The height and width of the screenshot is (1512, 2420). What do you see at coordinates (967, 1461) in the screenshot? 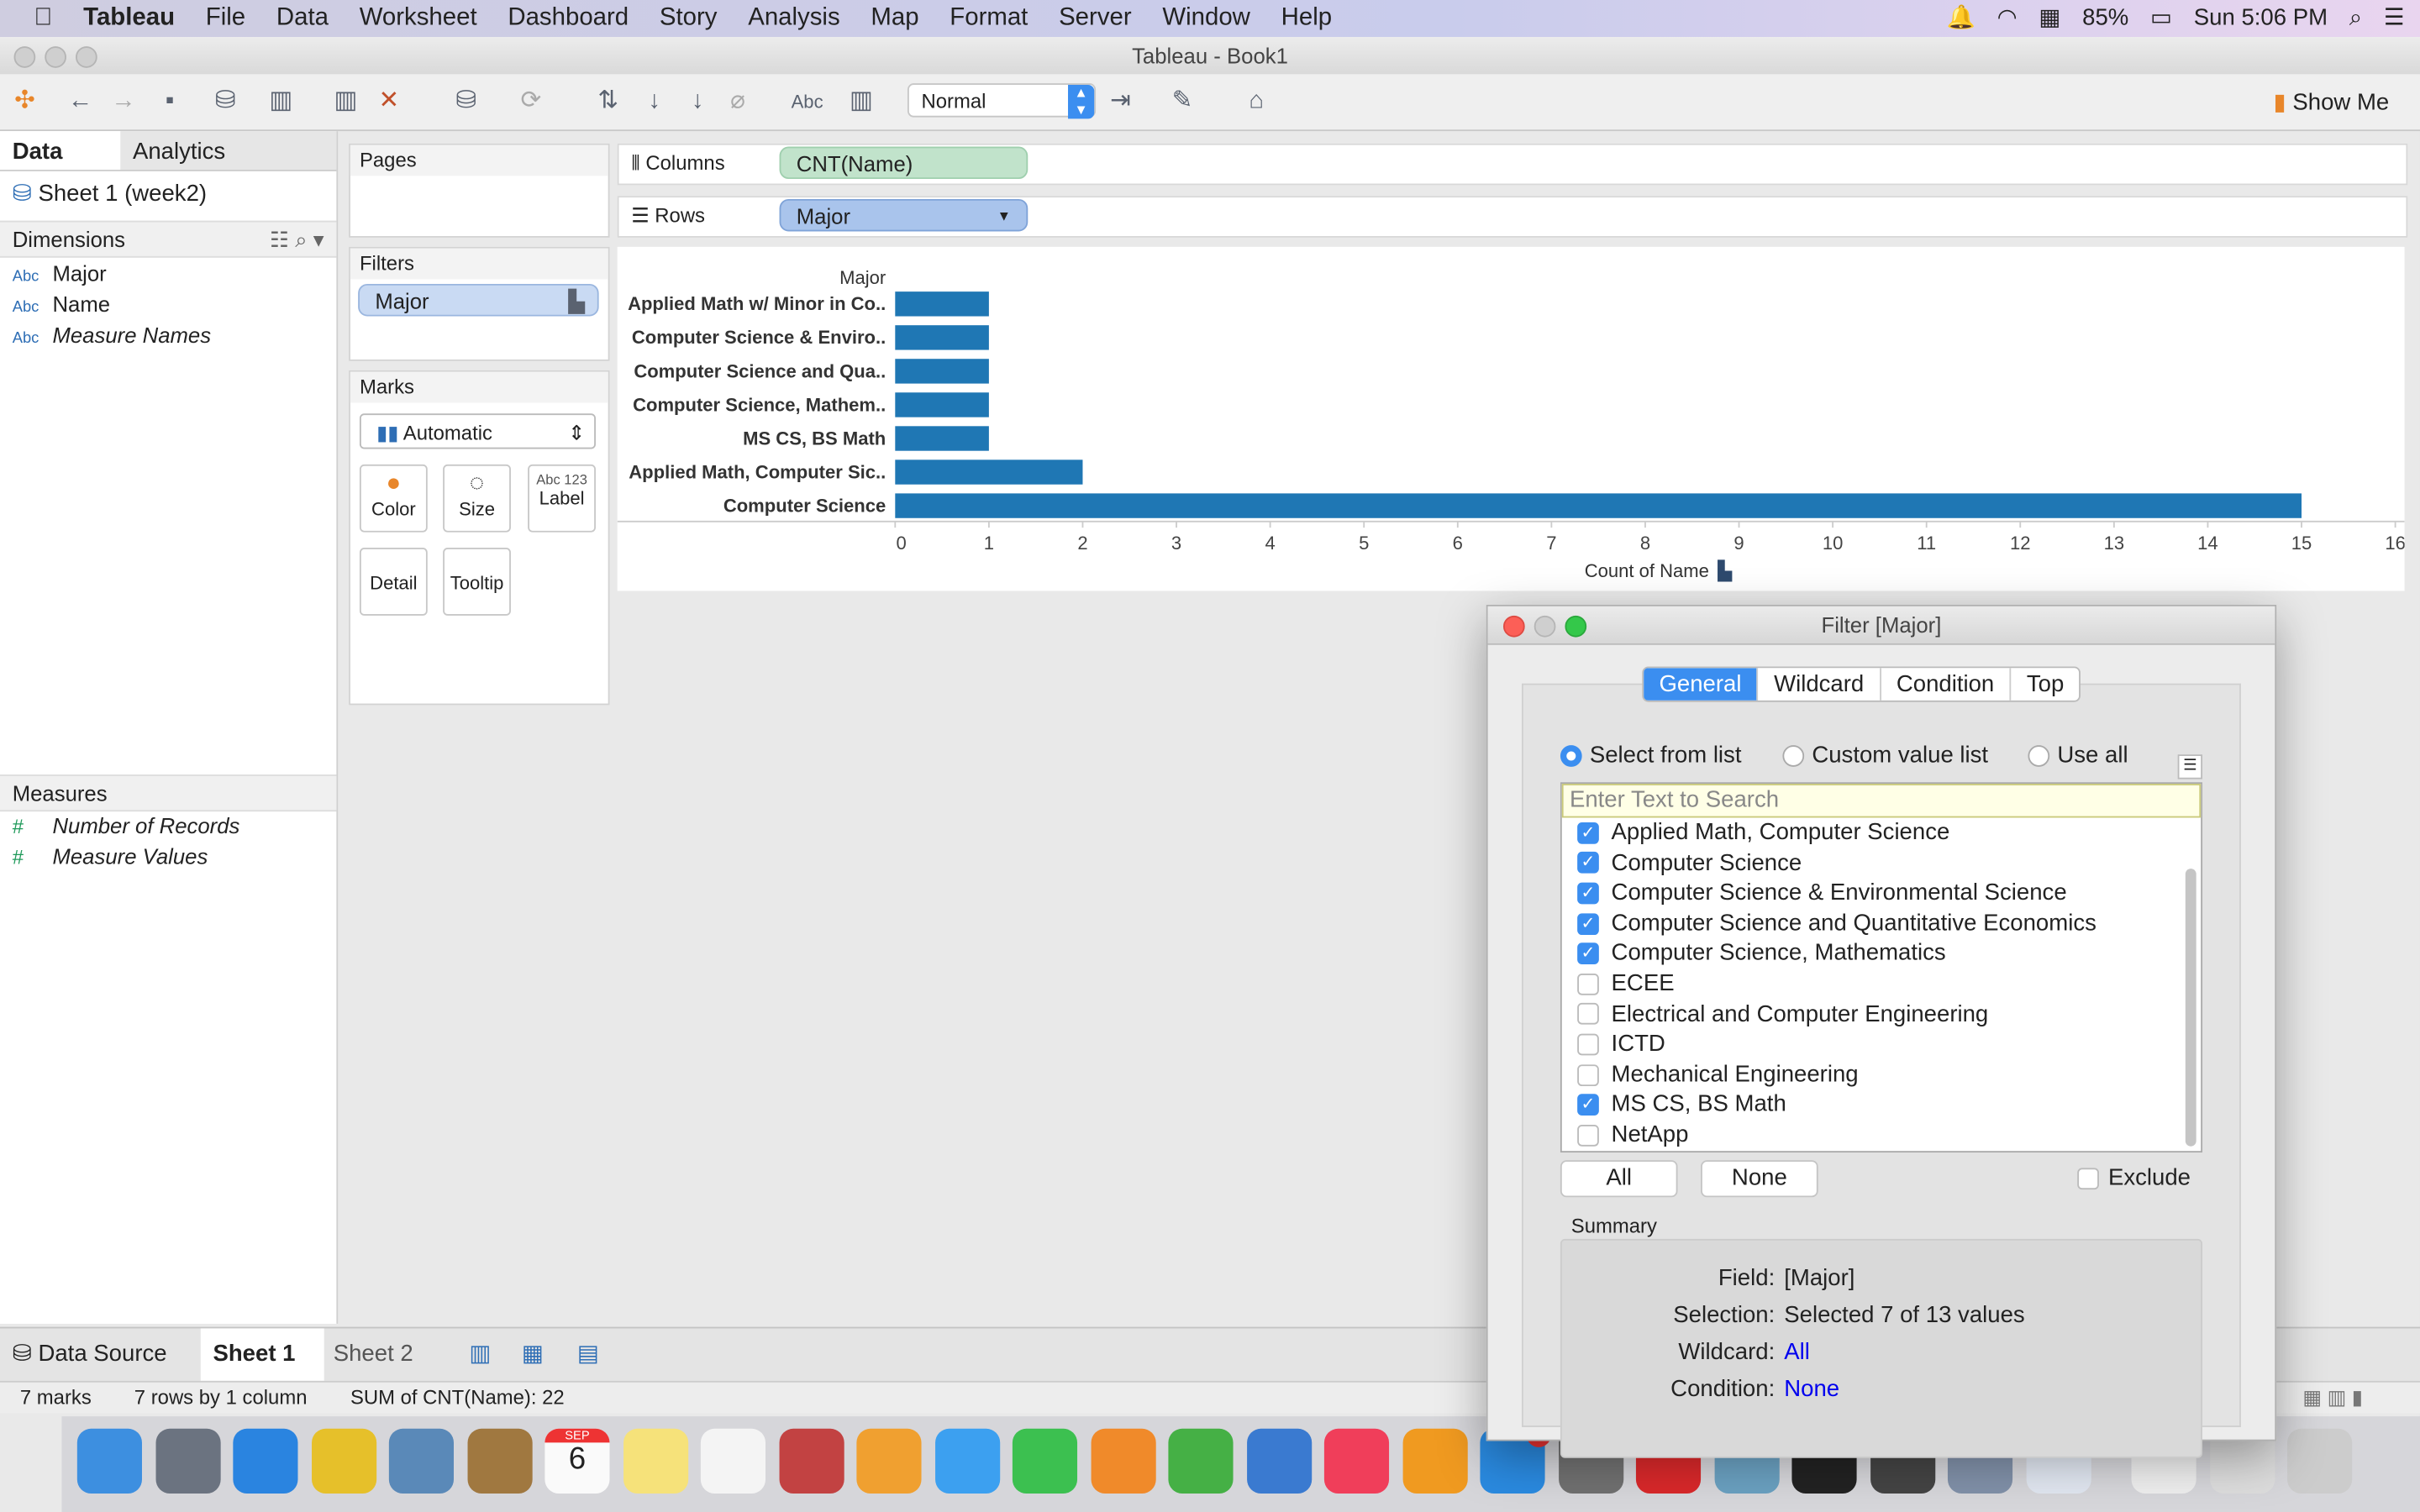
I see `messages-icon` at bounding box center [967, 1461].